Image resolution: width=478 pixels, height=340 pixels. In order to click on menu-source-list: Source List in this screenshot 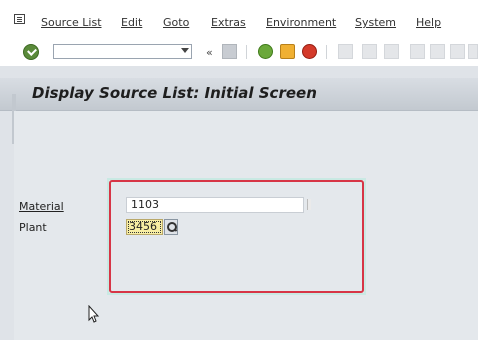, I will do `click(71, 22)`.